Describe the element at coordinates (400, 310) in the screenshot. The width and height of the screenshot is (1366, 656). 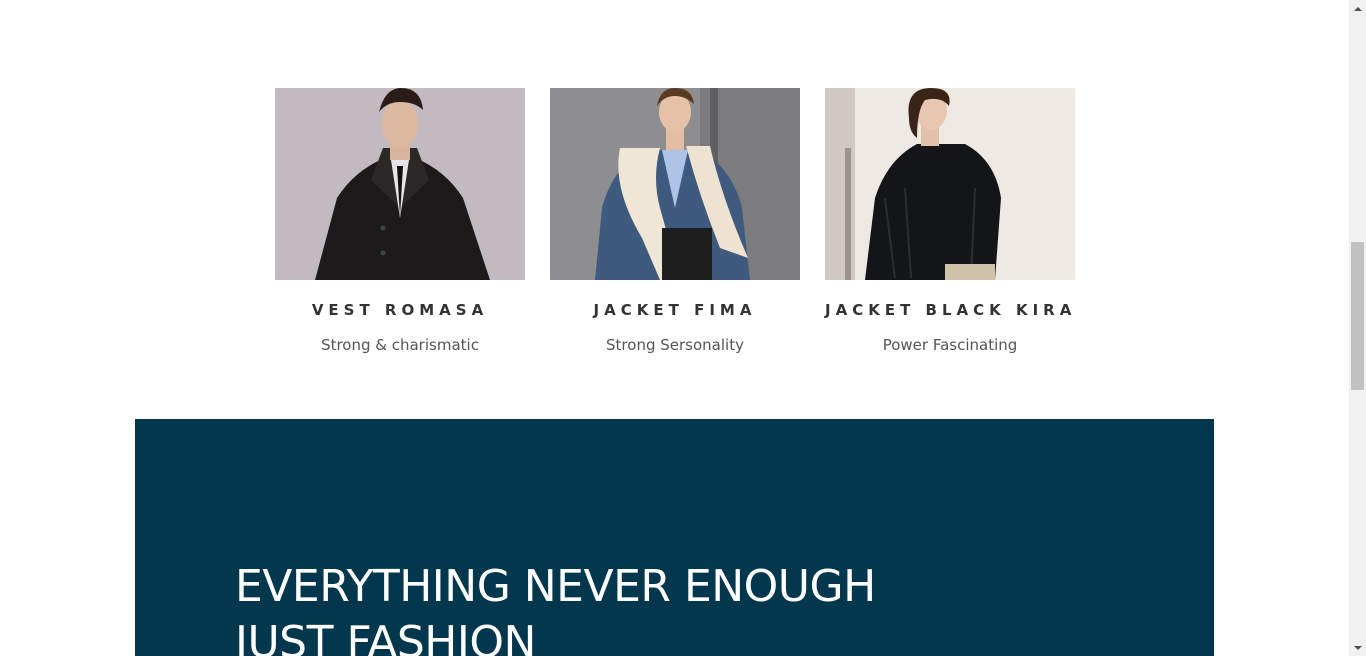
I see `product-title: VEST ROMASA` at that location.